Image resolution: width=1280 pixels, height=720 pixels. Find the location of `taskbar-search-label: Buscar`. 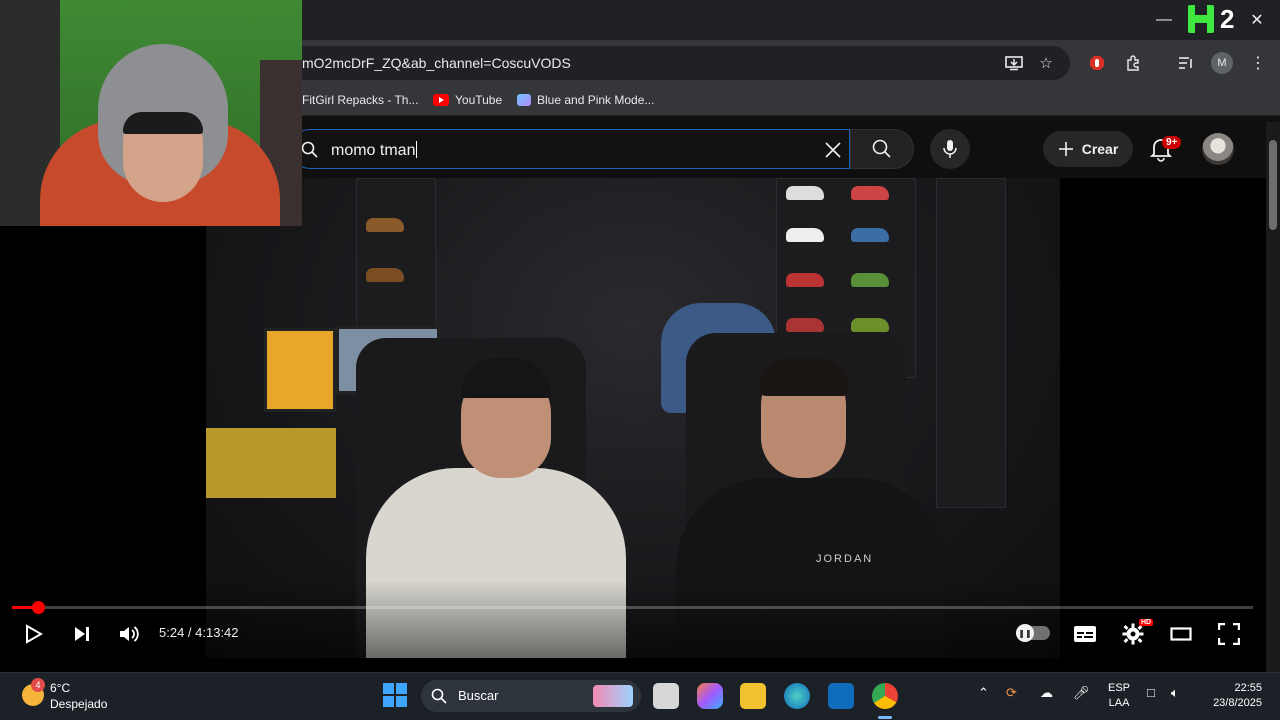

taskbar-search-label: Buscar is located at coordinates (478, 695).